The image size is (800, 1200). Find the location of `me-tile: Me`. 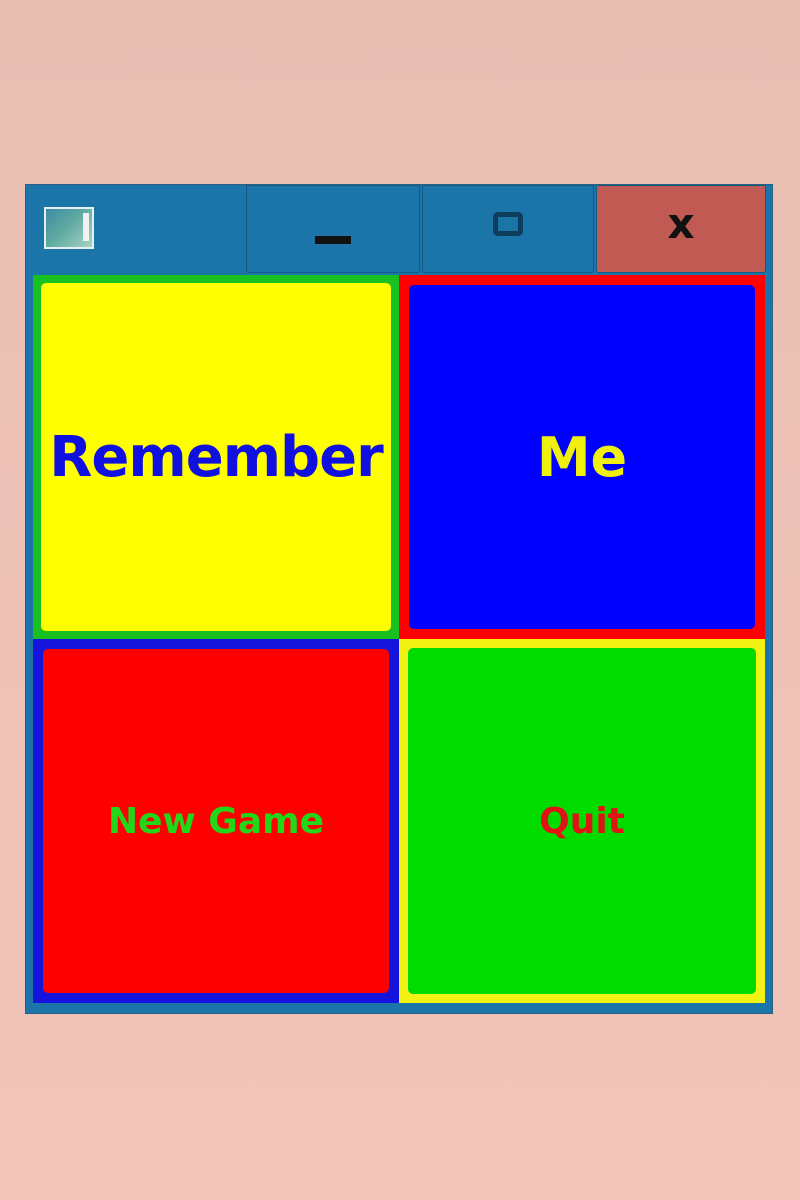

me-tile: Me is located at coordinates (582, 457).